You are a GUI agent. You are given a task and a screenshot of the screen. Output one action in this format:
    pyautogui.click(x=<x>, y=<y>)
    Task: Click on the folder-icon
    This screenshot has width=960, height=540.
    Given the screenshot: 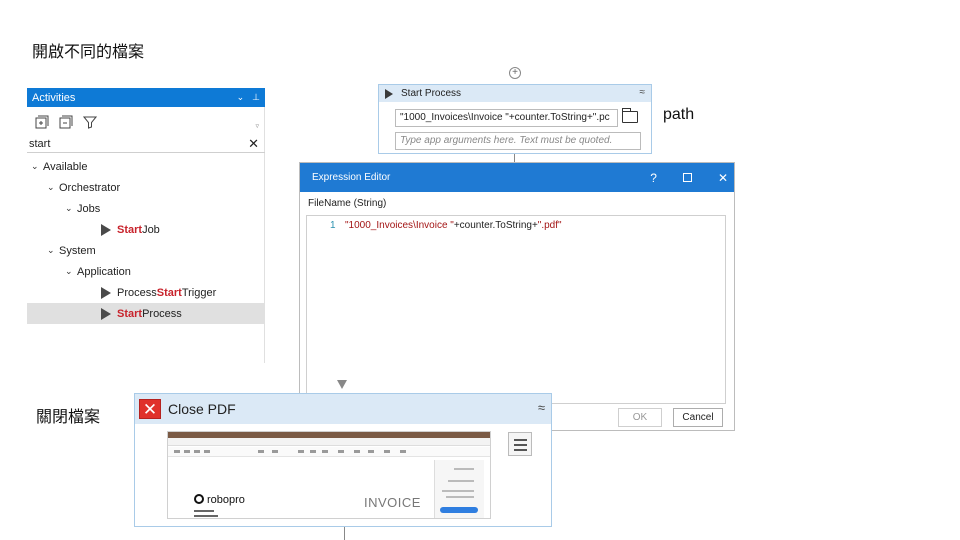 What is the action you would take?
    pyautogui.click(x=630, y=115)
    